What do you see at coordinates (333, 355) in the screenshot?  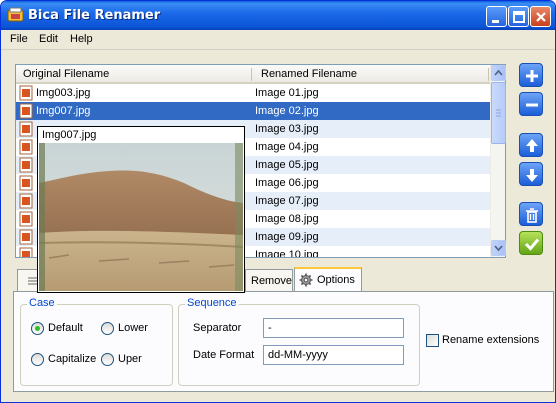 I see `date-format-input: dd-MM-yyyy` at bounding box center [333, 355].